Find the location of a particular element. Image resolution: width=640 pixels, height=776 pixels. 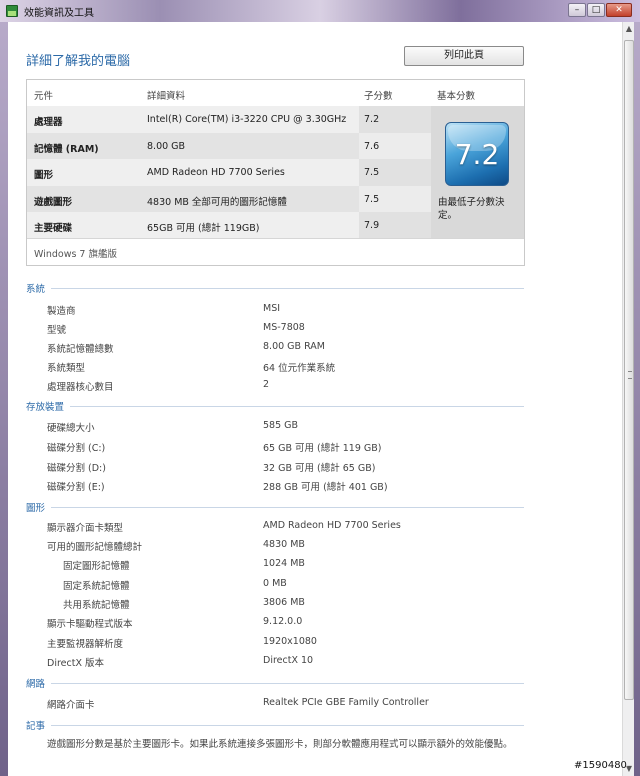

score-row-primary-disk: 主要硬碟 65GB 可用 (總計 119GB) 7.9 is located at coordinates (229, 225).